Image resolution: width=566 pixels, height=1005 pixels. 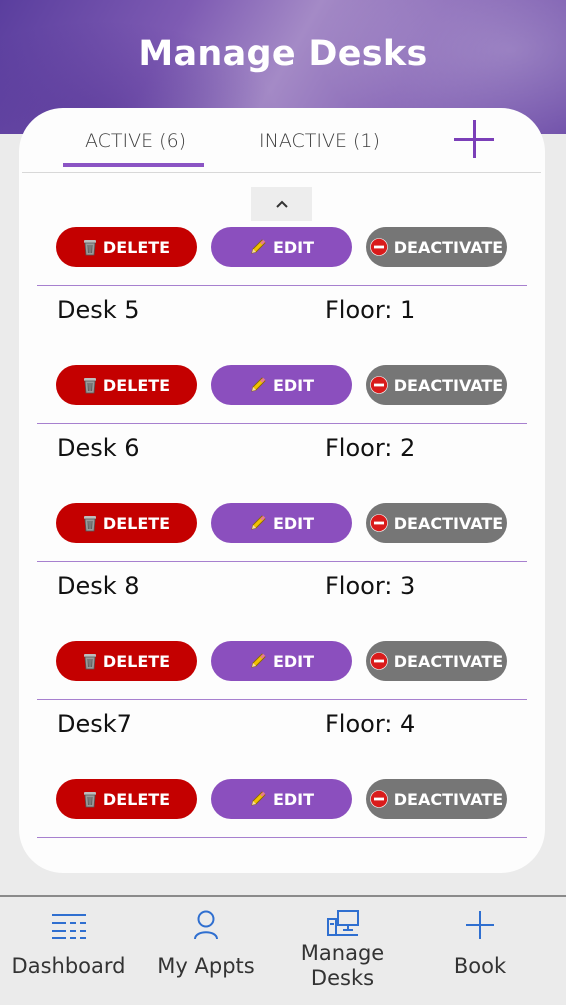 I want to click on tab-active: ACTIVE (6), so click(x=135, y=141).